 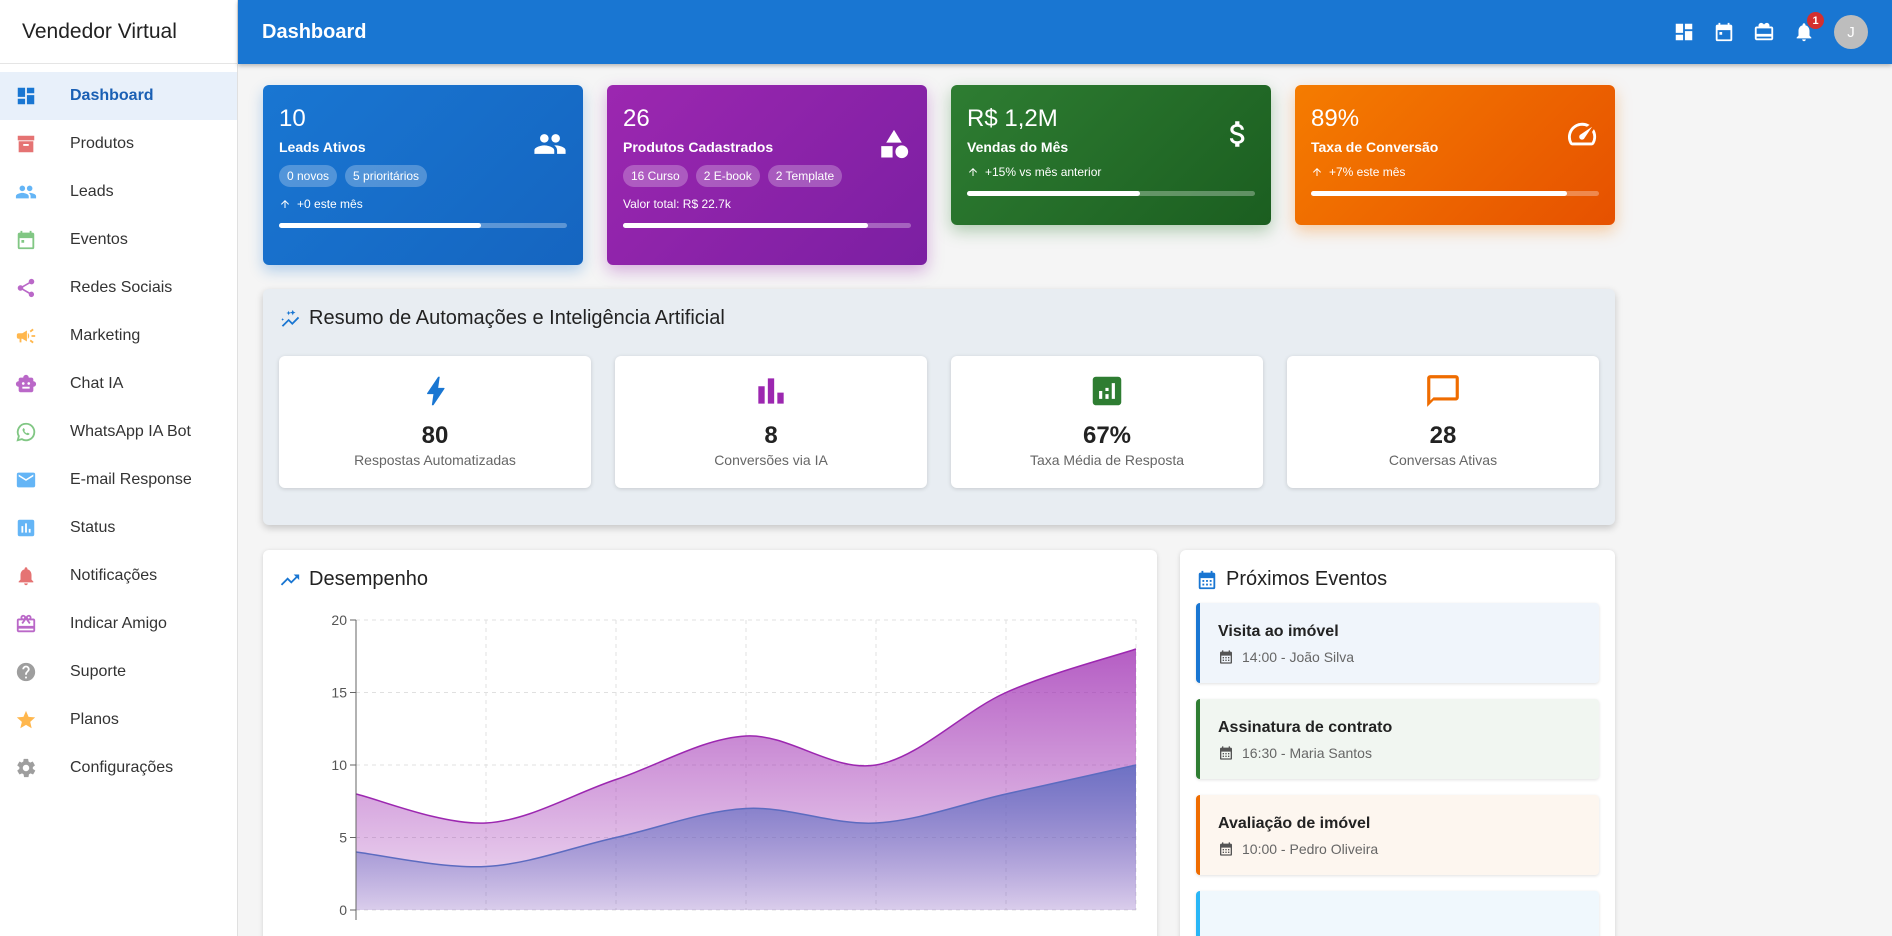 I want to click on arrow-up-icon, so click(x=973, y=172).